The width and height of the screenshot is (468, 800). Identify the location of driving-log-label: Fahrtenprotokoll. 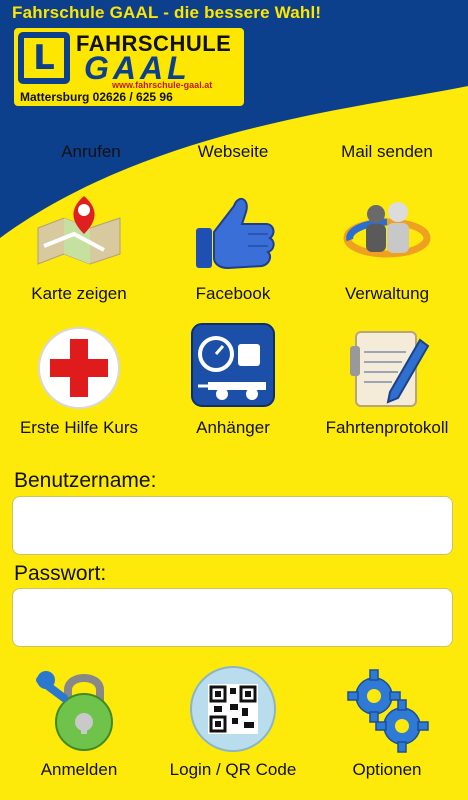
(387, 427).